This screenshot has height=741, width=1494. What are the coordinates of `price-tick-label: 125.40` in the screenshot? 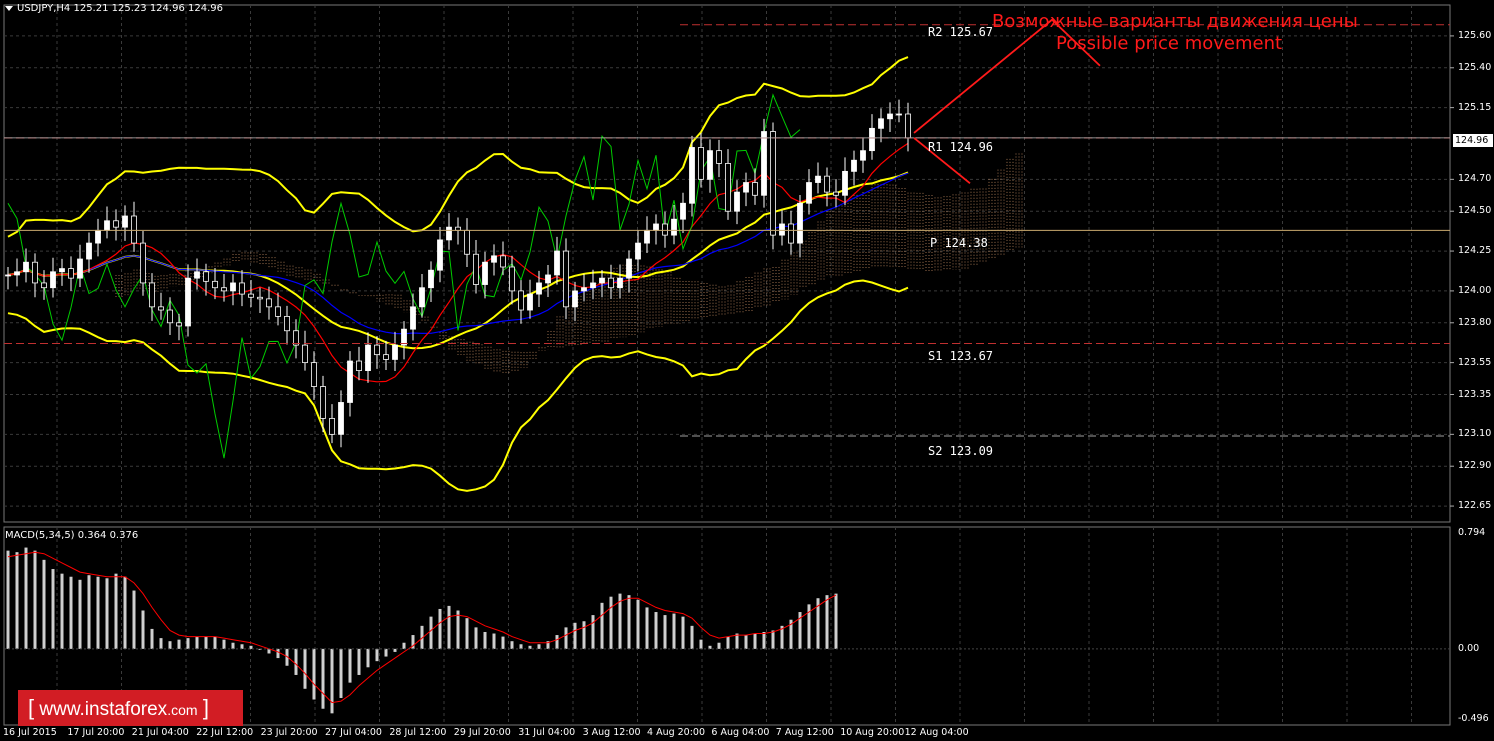 It's located at (1475, 67).